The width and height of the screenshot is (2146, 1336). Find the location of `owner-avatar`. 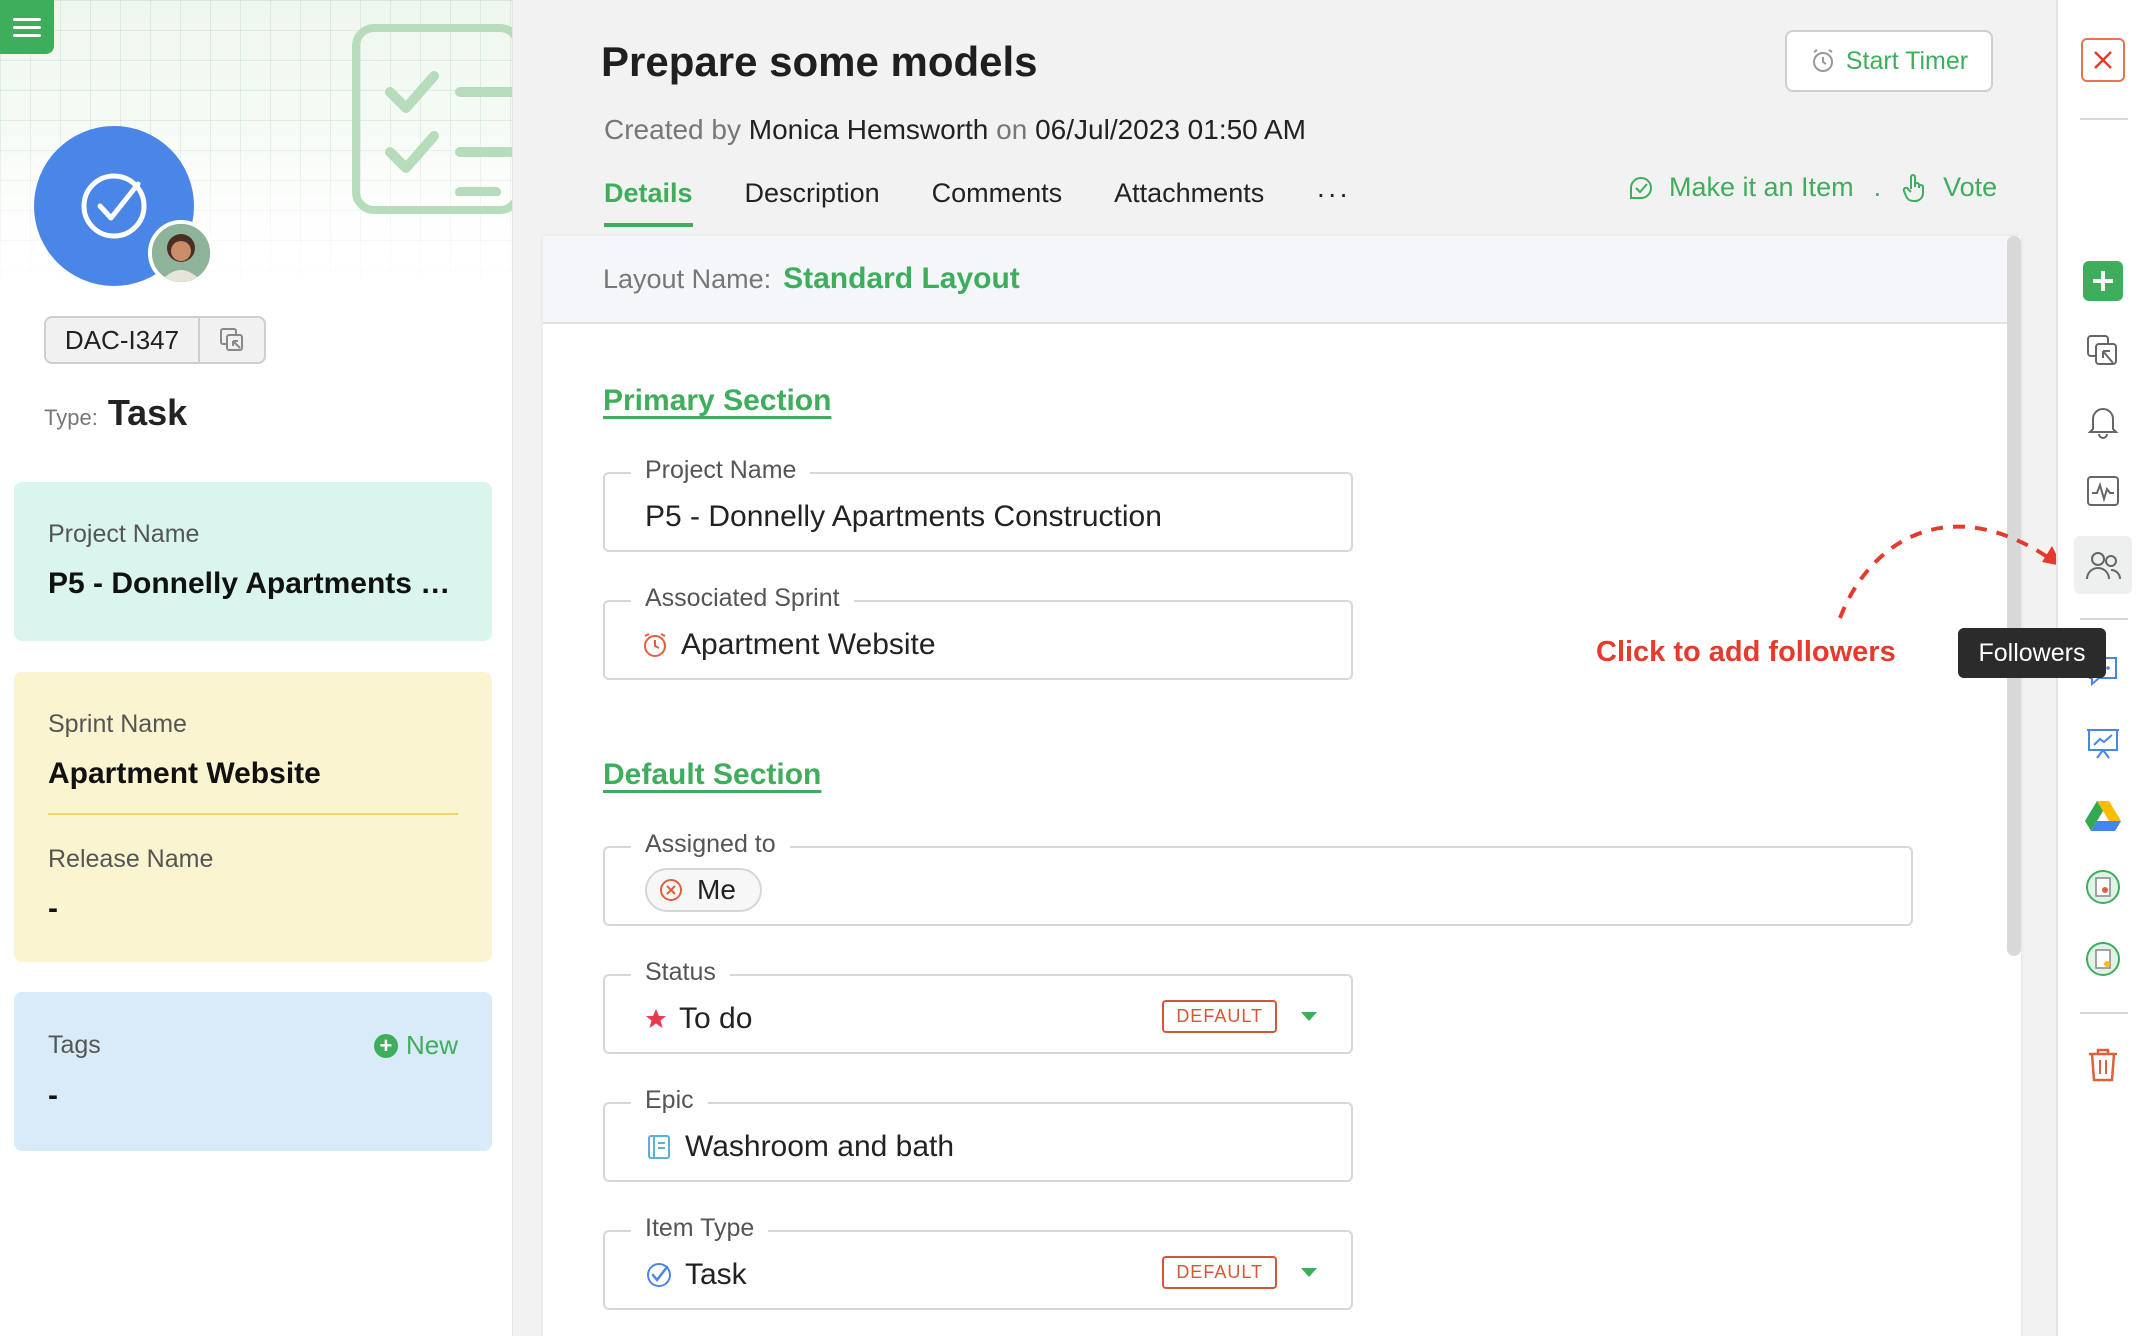

owner-avatar is located at coordinates (181, 253).